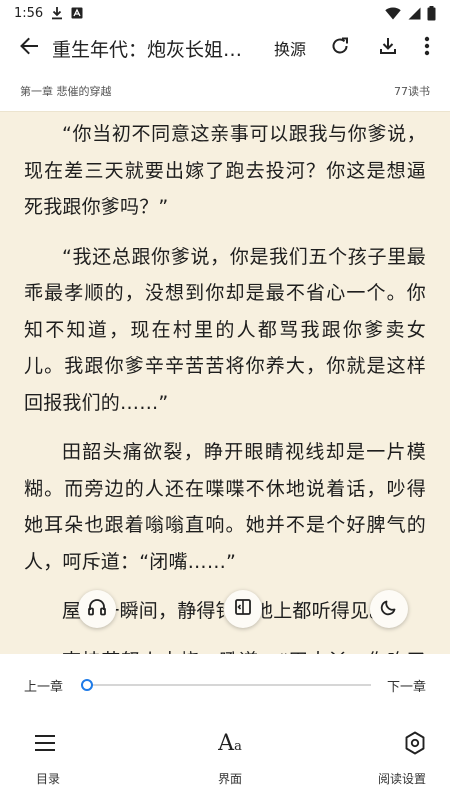 The image size is (450, 800). I want to click on interface-button: Aa 界面, so click(230, 756).